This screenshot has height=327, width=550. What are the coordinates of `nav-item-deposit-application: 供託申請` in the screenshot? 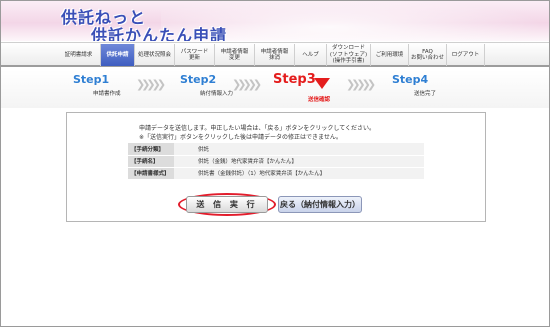 It's located at (118, 55).